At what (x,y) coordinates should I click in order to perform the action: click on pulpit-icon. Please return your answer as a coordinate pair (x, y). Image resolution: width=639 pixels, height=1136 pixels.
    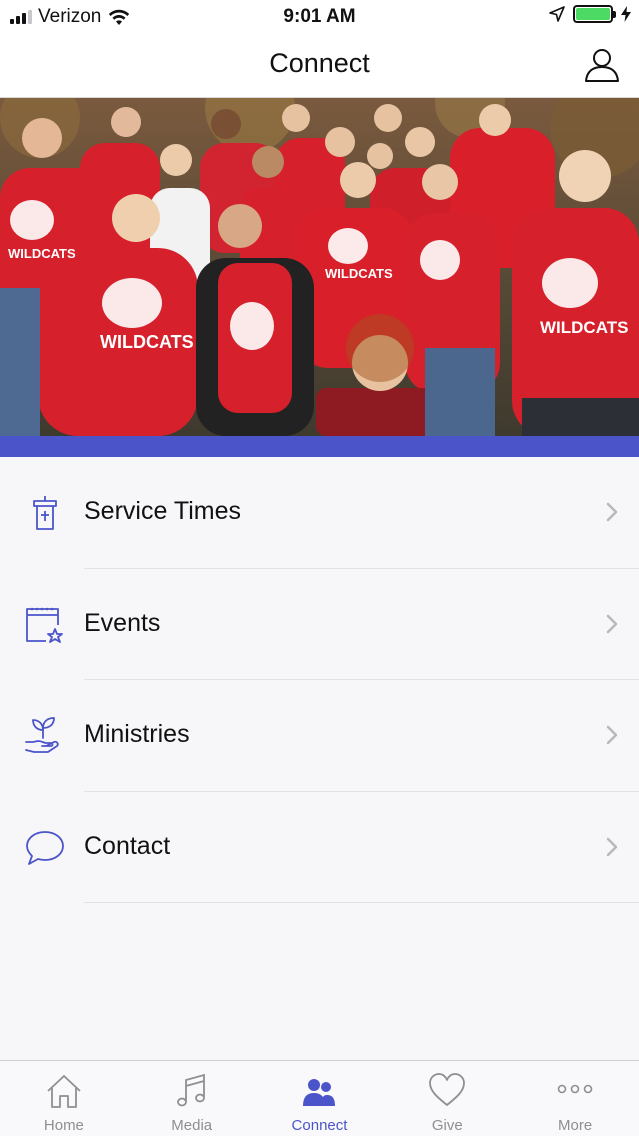
    Looking at the image, I should click on (45, 513).